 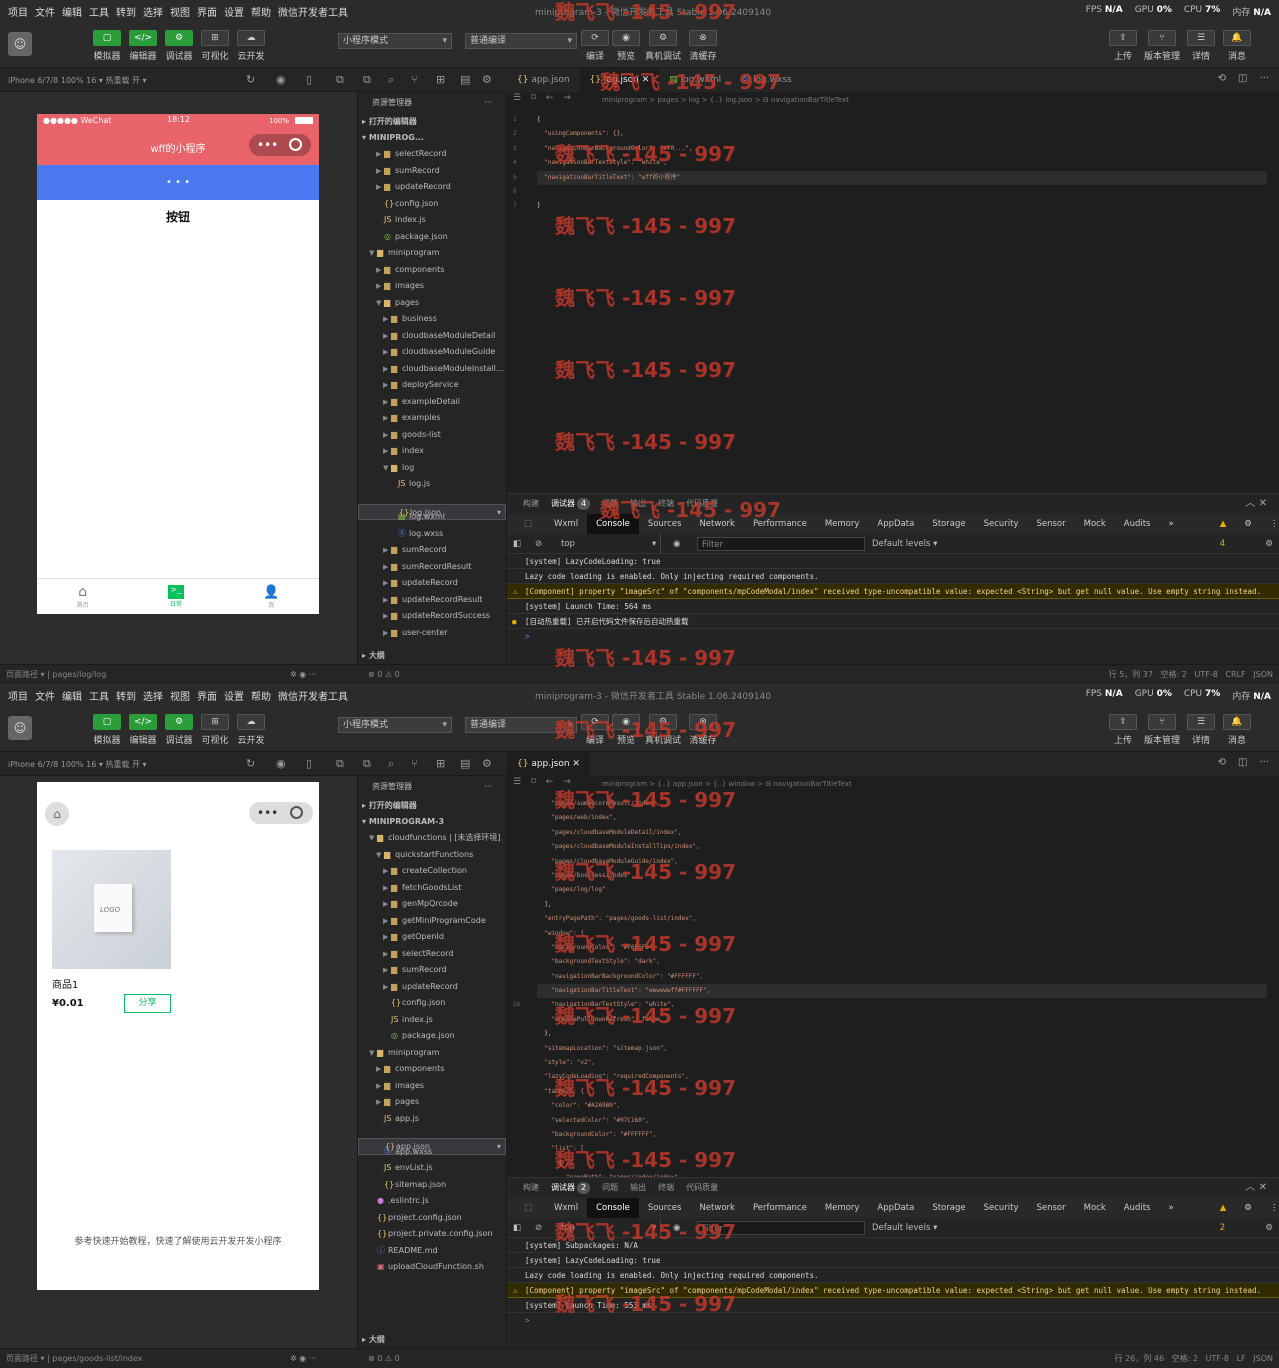 I want to click on editor-button: </> 编辑器, so click(x=143, y=46).